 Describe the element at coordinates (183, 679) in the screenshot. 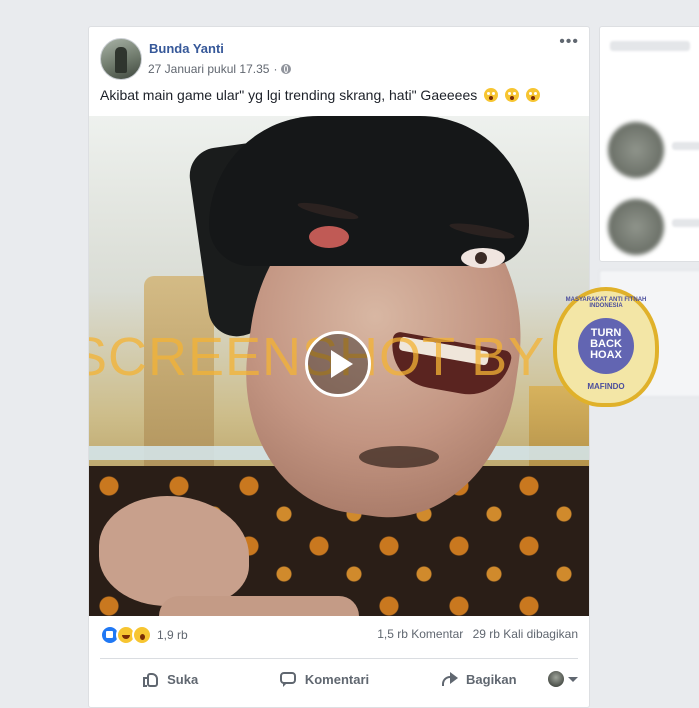

I see `like-label: Suka` at that location.